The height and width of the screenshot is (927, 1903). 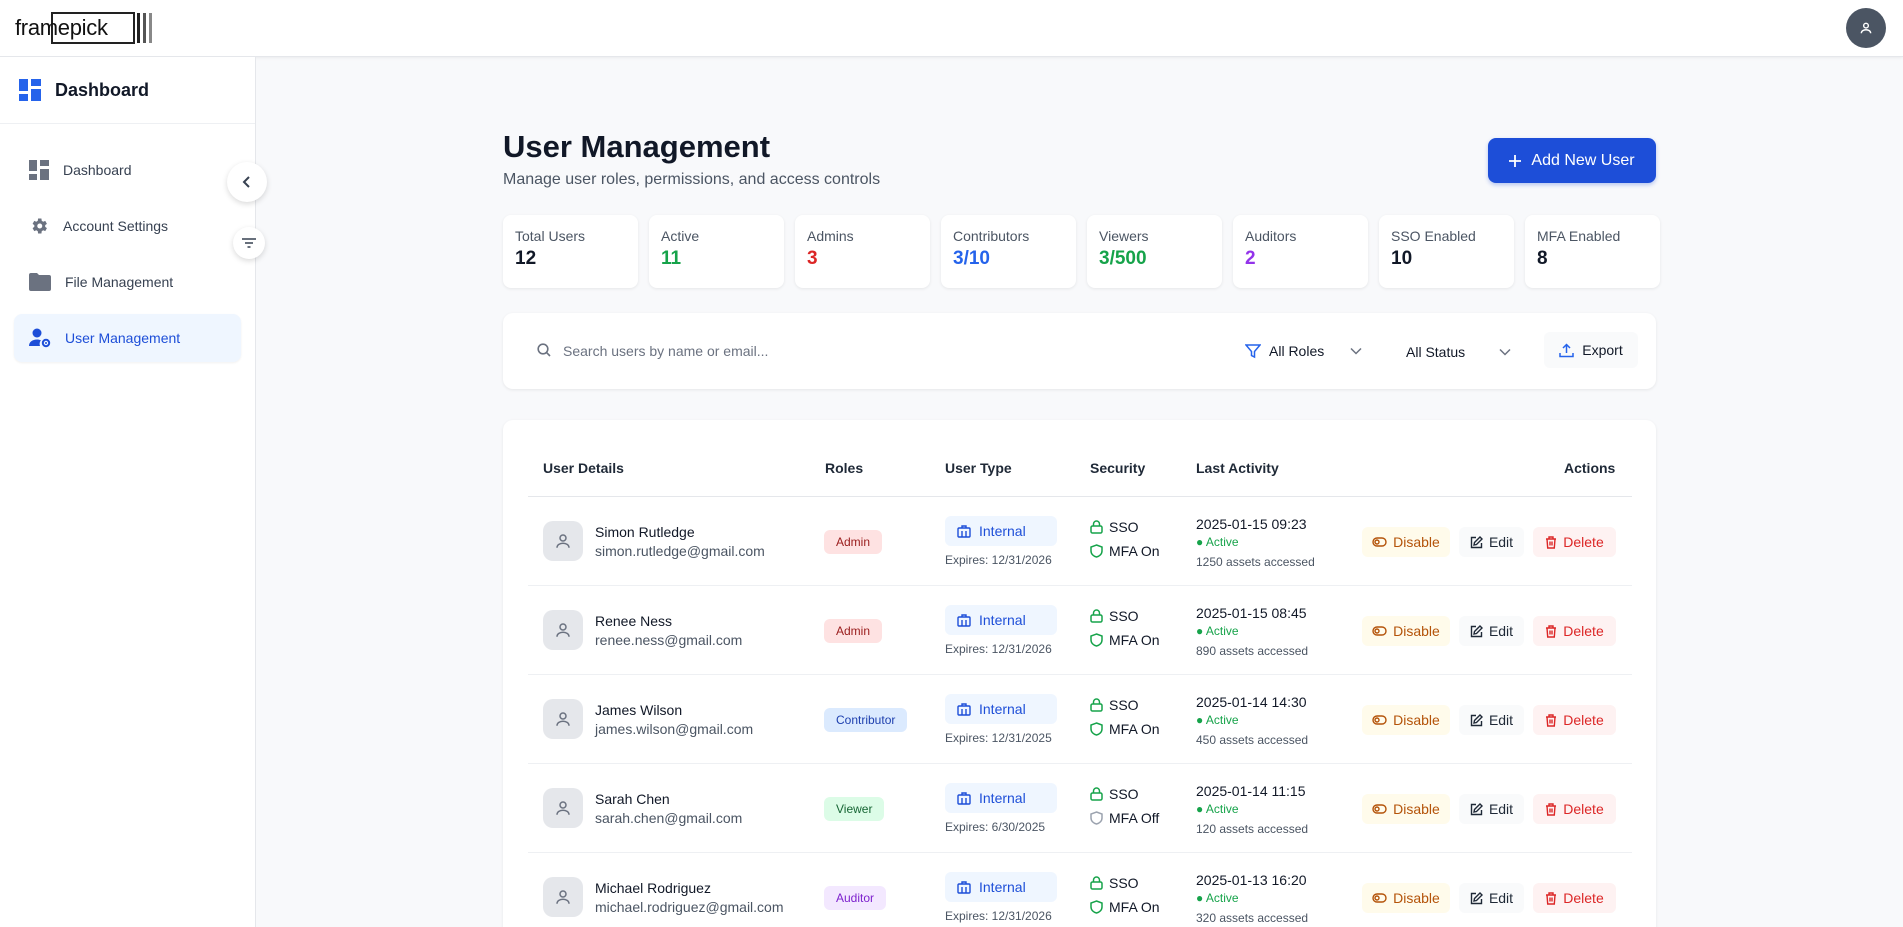 I want to click on user-email: simon.rutledge@gmail.com, so click(x=680, y=551).